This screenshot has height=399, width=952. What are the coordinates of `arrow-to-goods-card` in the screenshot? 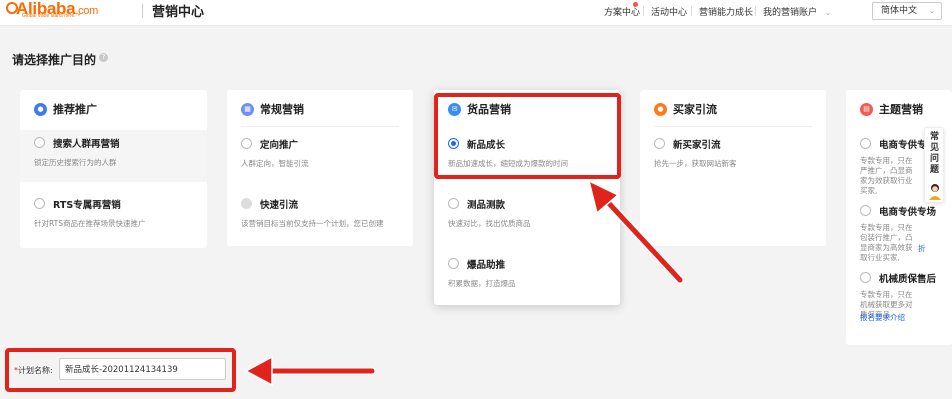 It's located at (635, 231).